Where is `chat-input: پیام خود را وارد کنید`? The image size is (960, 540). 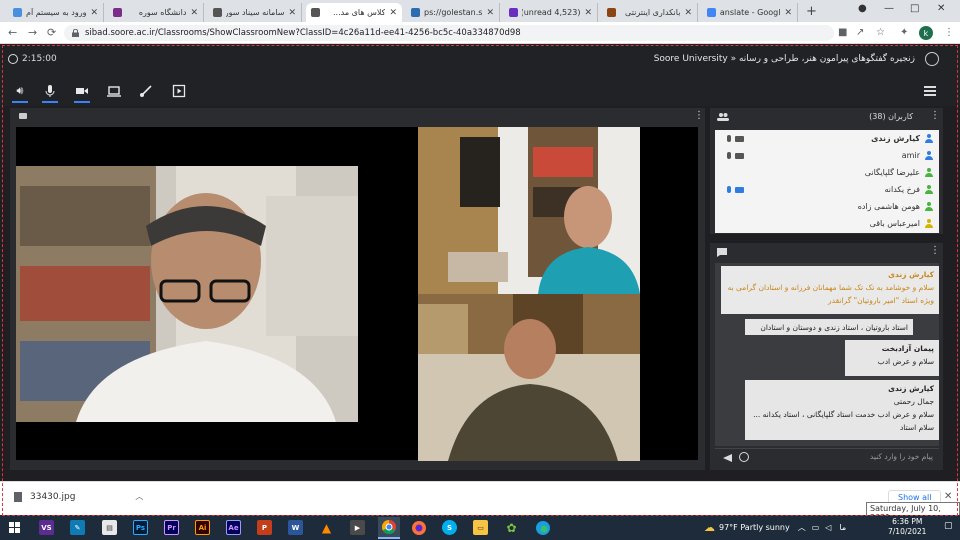 chat-input: پیام خود را وارد کنید is located at coordinates (827, 457).